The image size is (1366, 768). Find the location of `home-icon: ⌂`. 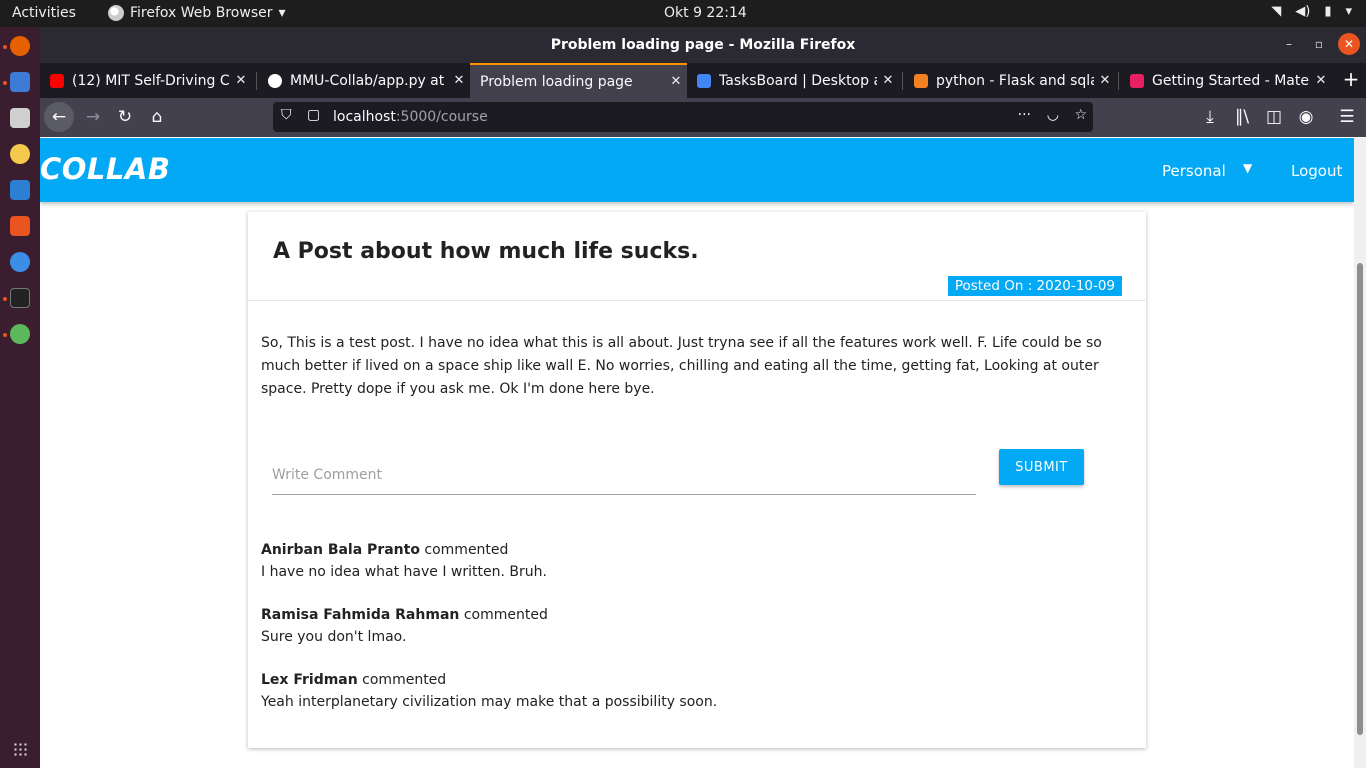

home-icon: ⌂ is located at coordinates (157, 117).